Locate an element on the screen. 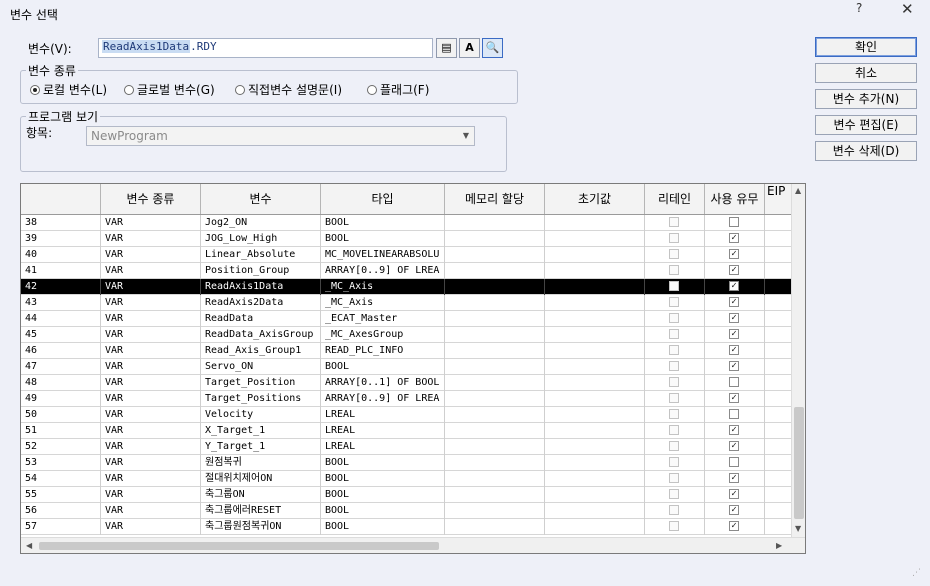  edit-variable-button: 변수 편집(E) is located at coordinates (866, 125).